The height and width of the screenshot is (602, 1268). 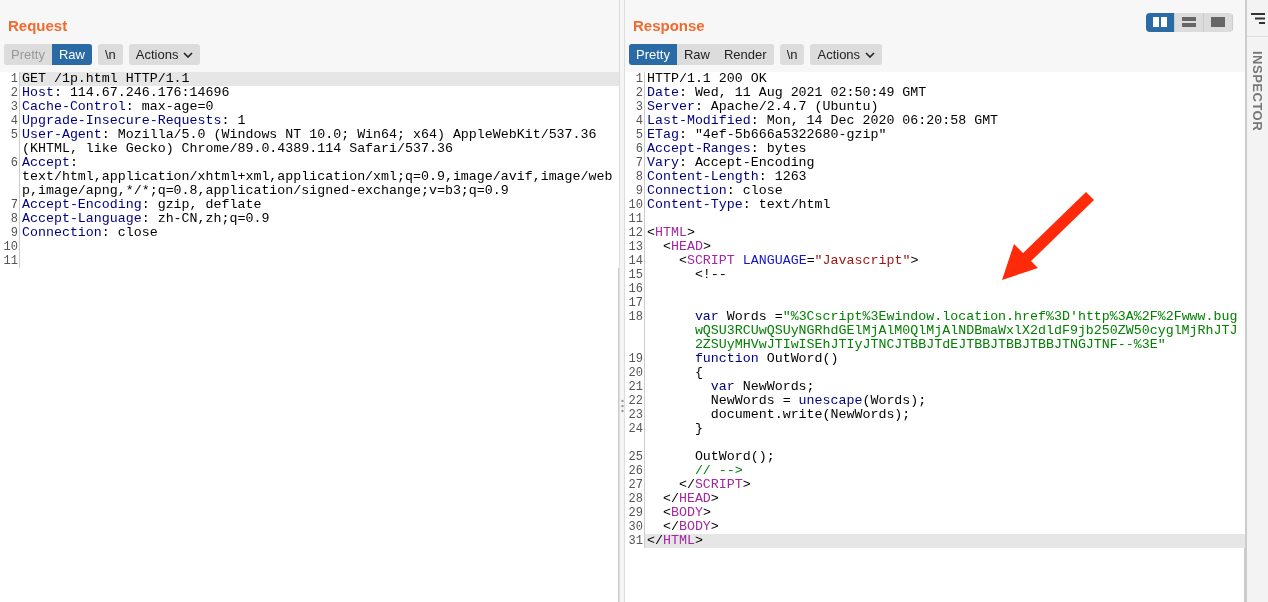 I want to click on code-line: }, so click(x=698, y=429).